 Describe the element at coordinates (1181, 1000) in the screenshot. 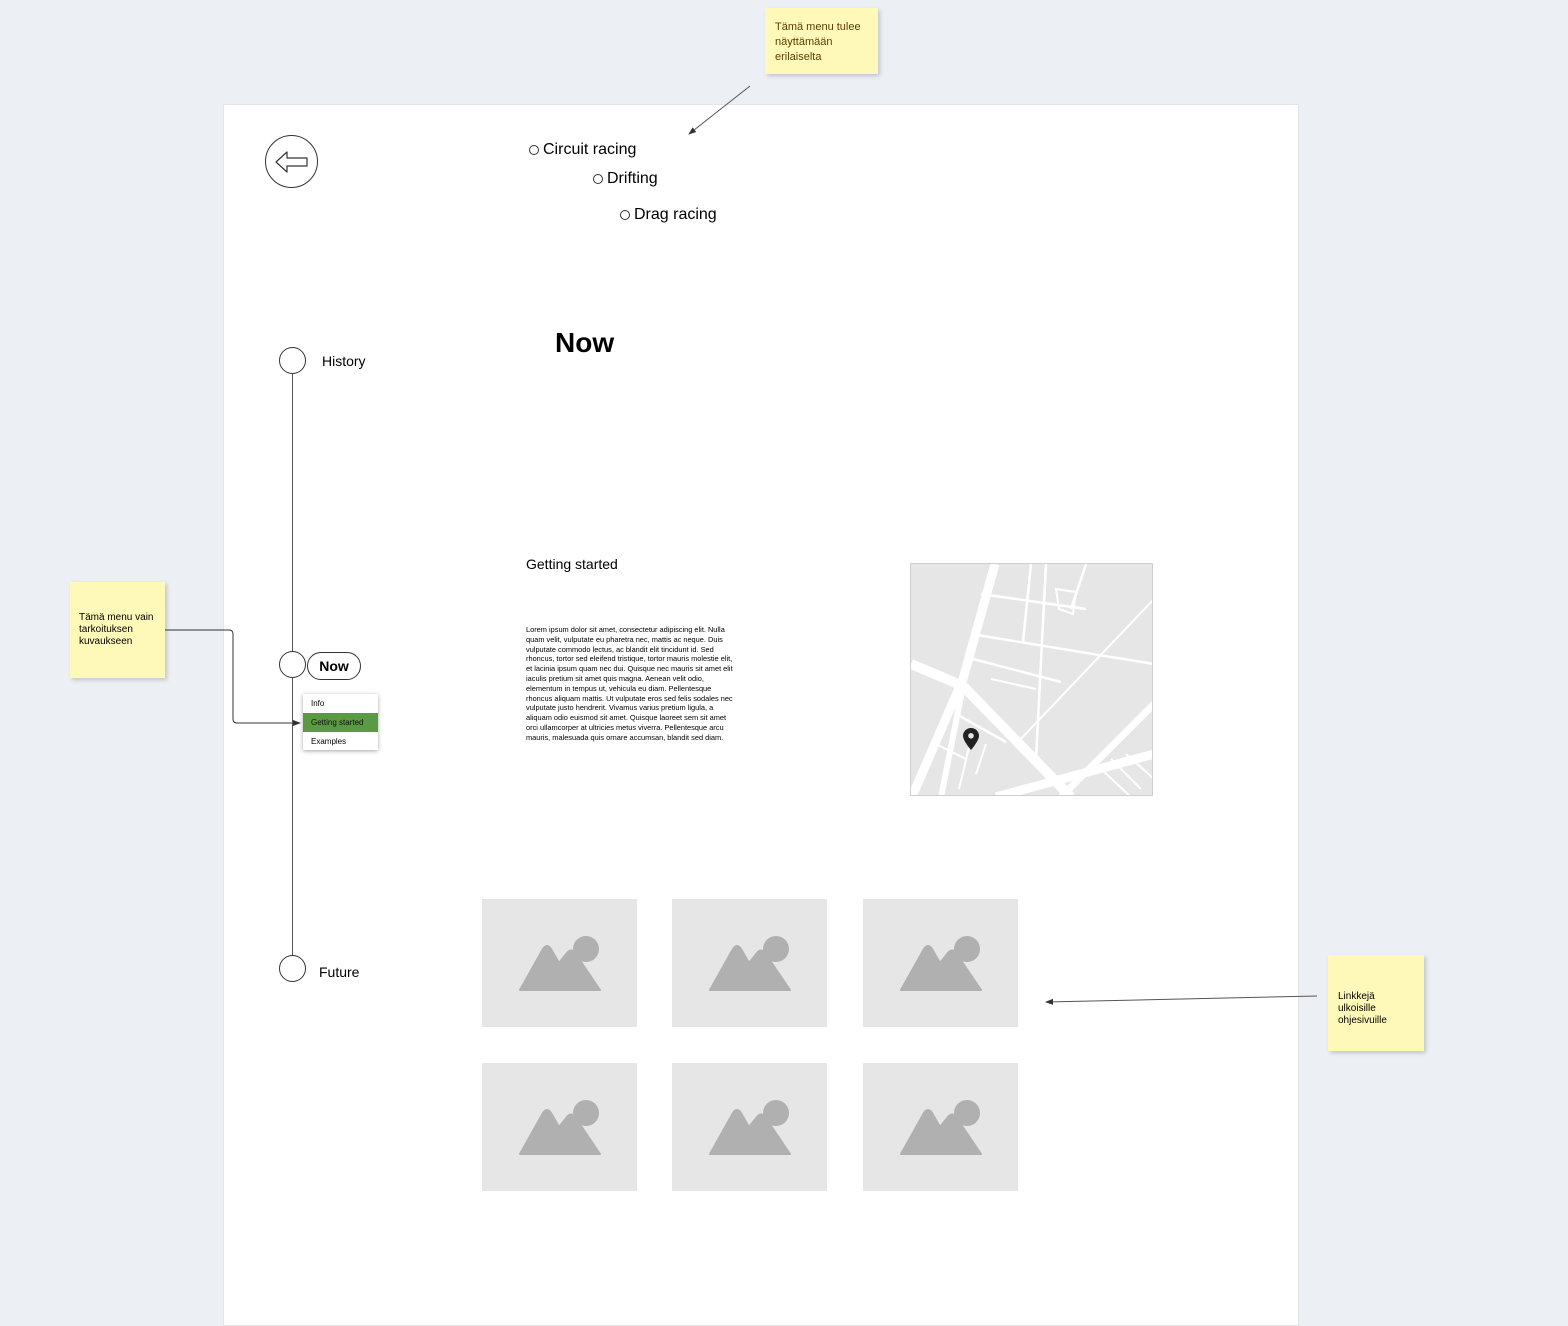

I see `arrow-note-right-to-images` at that location.